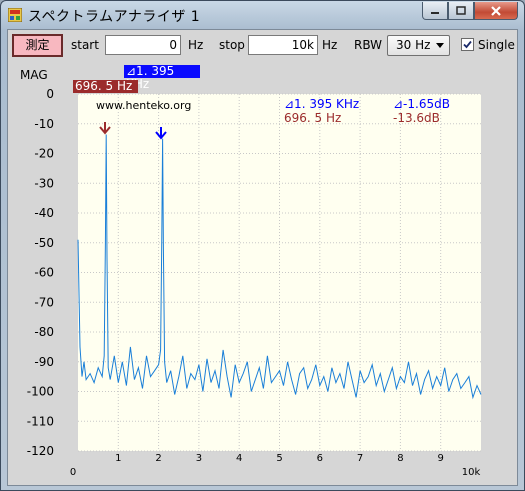 Image resolution: width=525 pixels, height=491 pixels. I want to click on watermark: www.henteko.org, so click(143, 105).